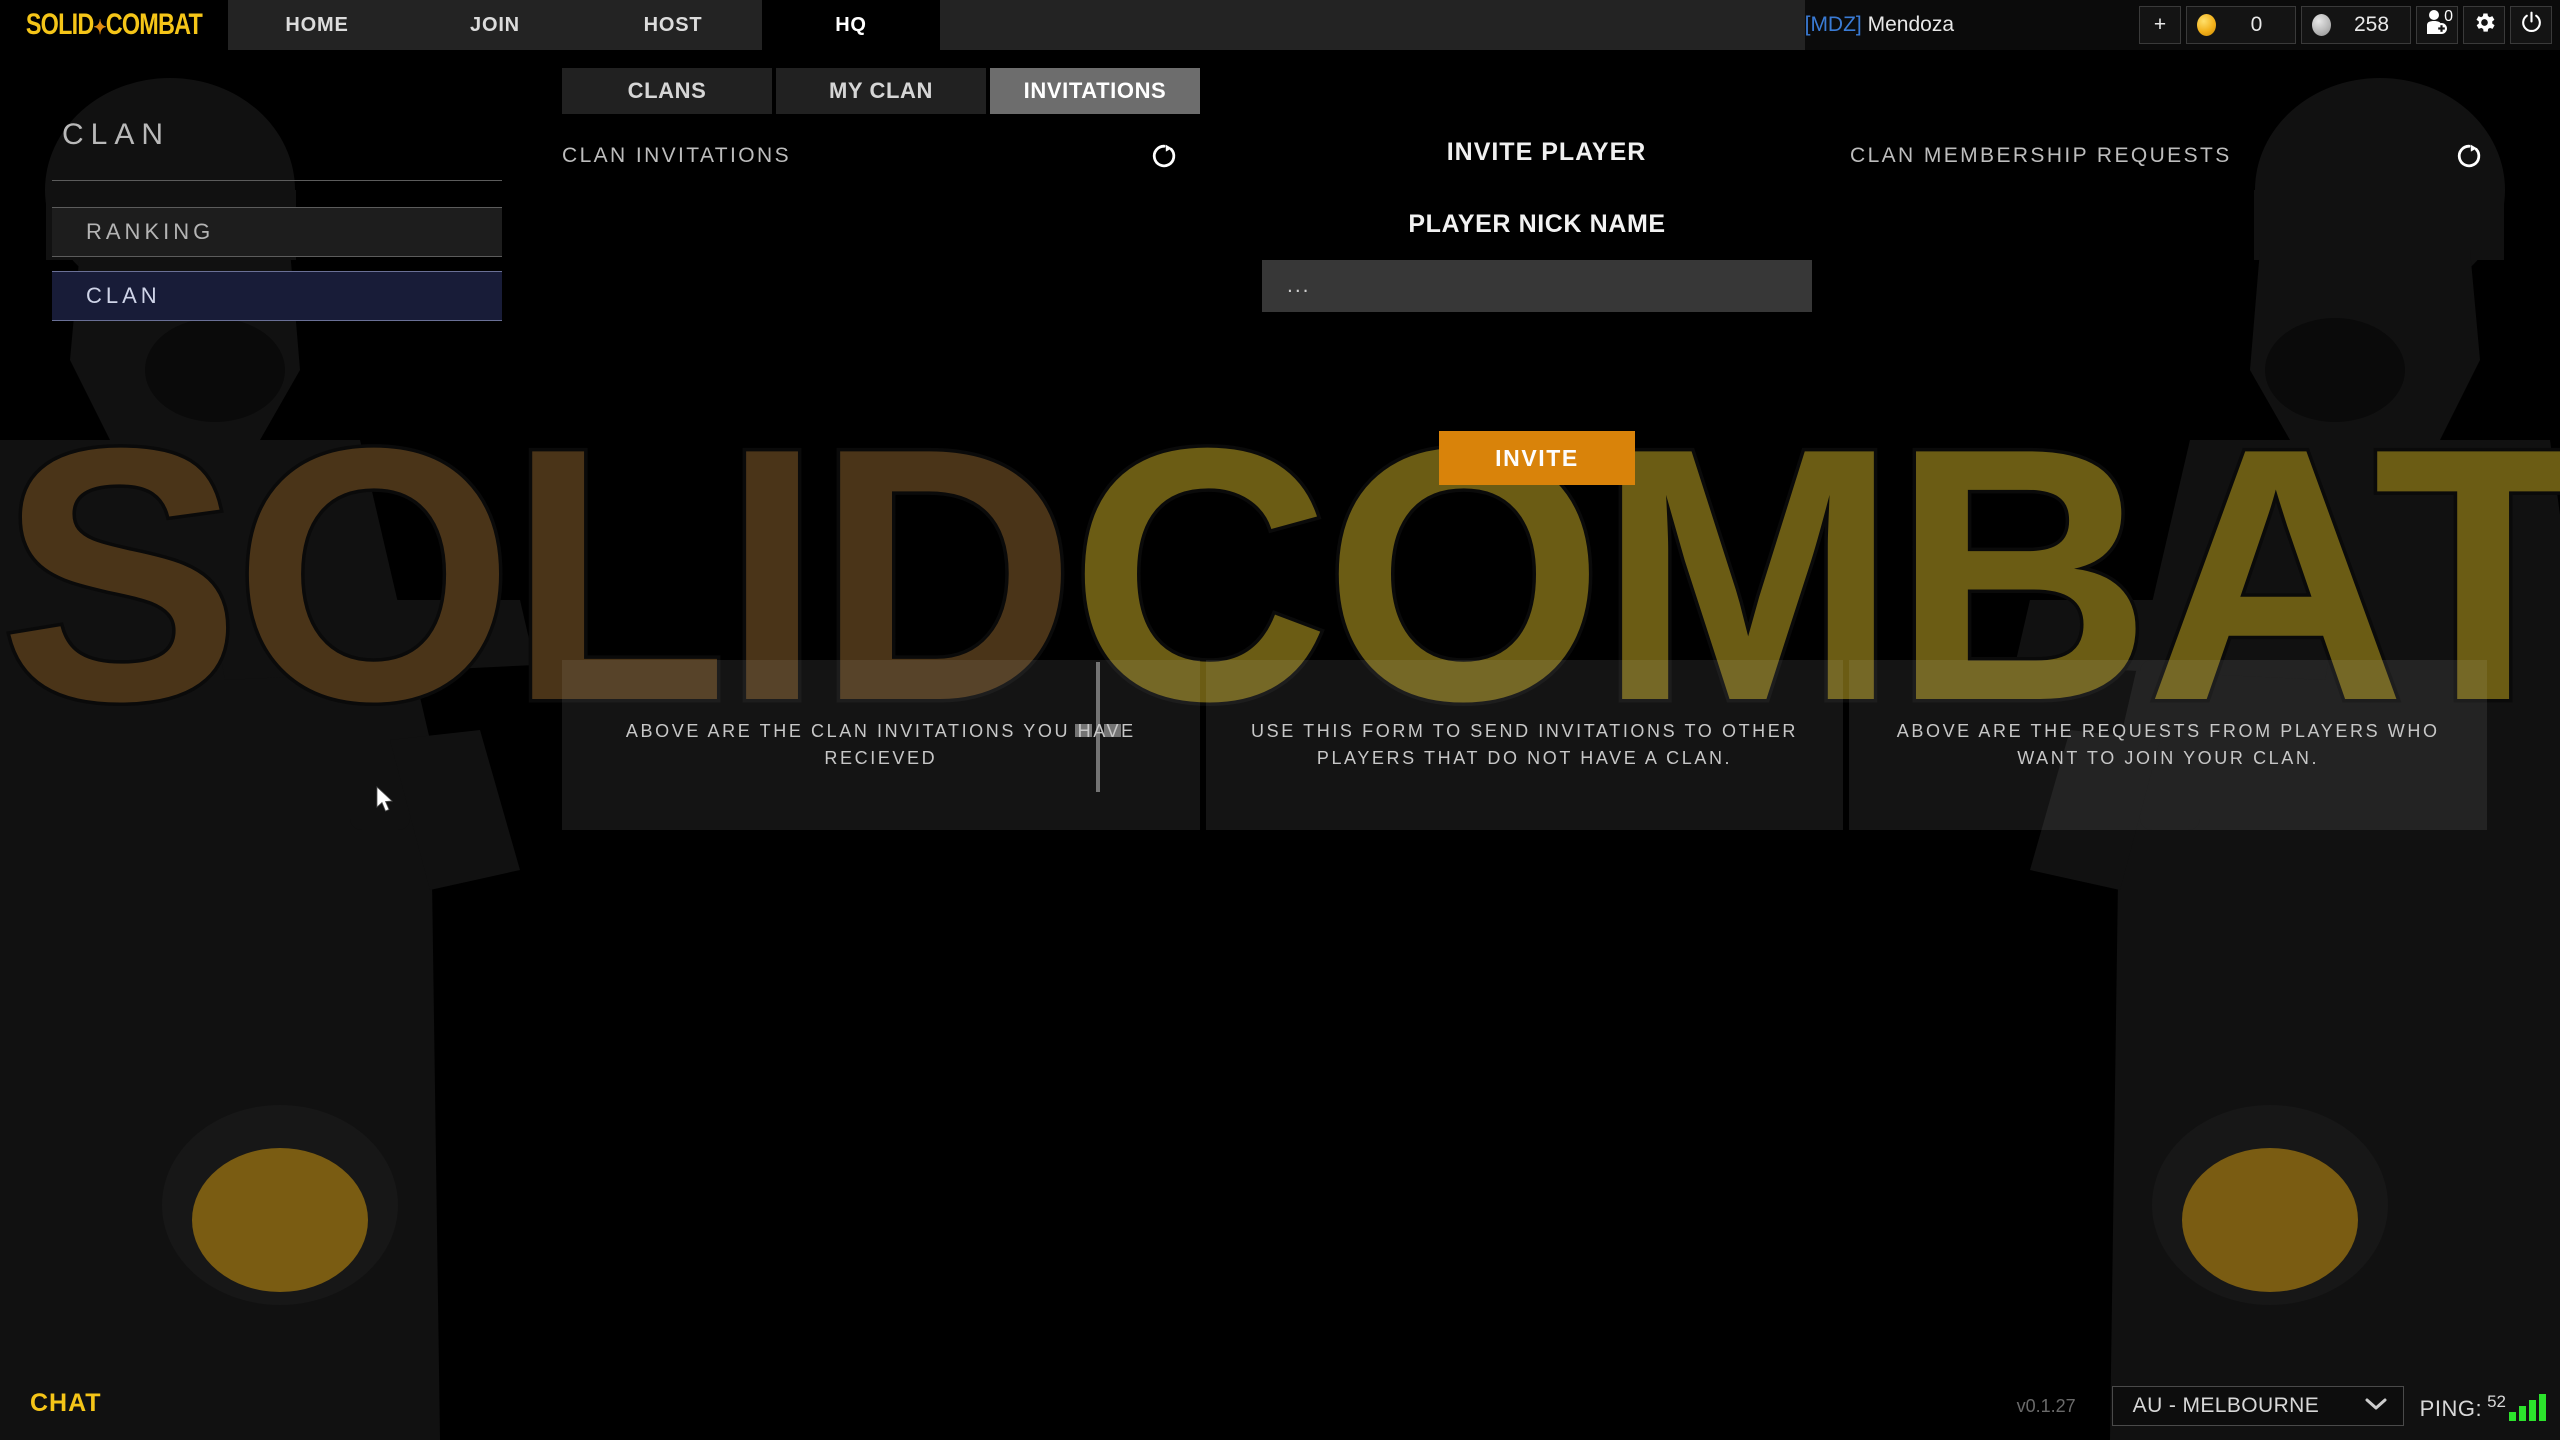 The width and height of the screenshot is (2560, 1440). What do you see at coordinates (2496, 1401) in the screenshot?
I see `ping-value: 52` at bounding box center [2496, 1401].